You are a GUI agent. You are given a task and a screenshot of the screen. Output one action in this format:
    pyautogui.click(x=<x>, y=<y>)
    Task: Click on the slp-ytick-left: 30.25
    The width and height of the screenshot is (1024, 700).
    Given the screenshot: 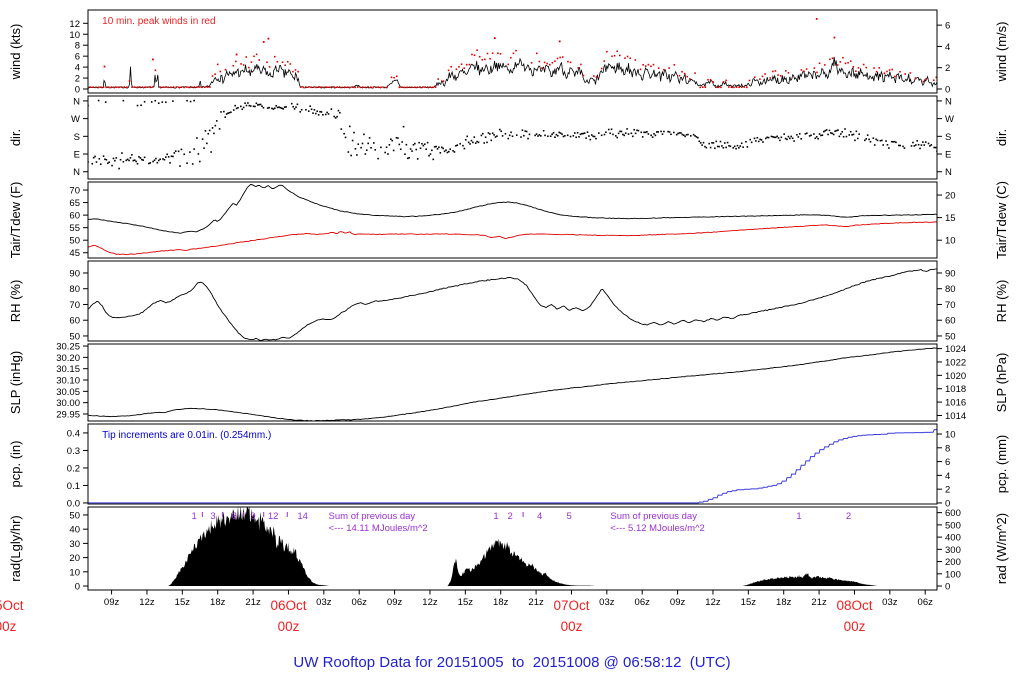 What is the action you would take?
    pyautogui.click(x=68, y=347)
    